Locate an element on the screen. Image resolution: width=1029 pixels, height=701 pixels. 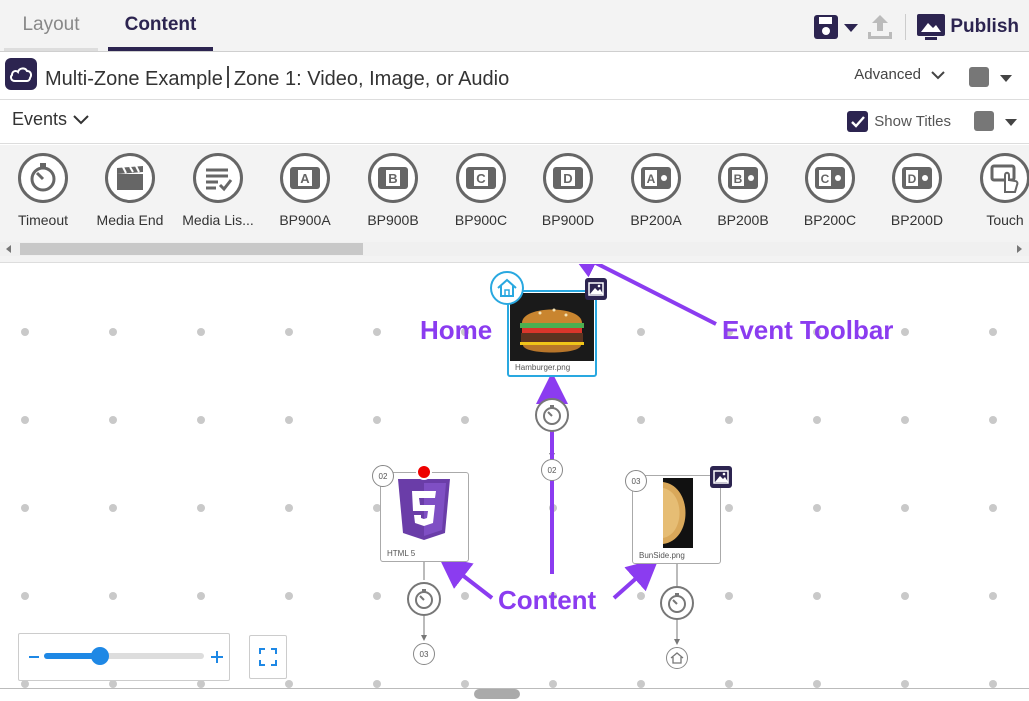
content-node-bunside: BunSide.png is located at coordinates (676, 519).